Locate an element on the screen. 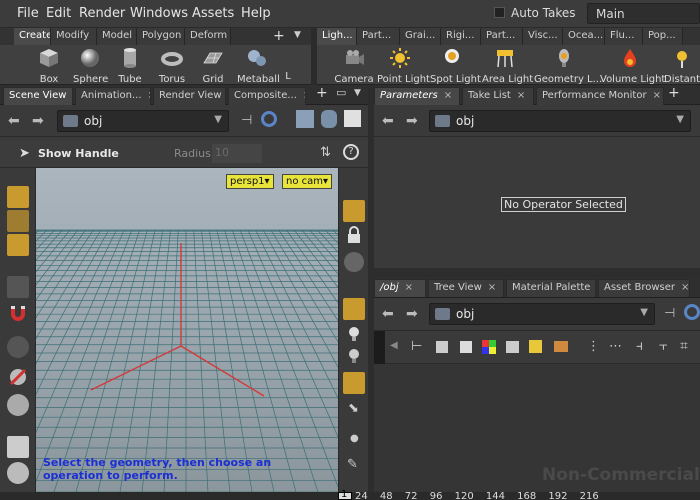  auto-takes-toggle: Auto Takes is located at coordinates (535, 13).